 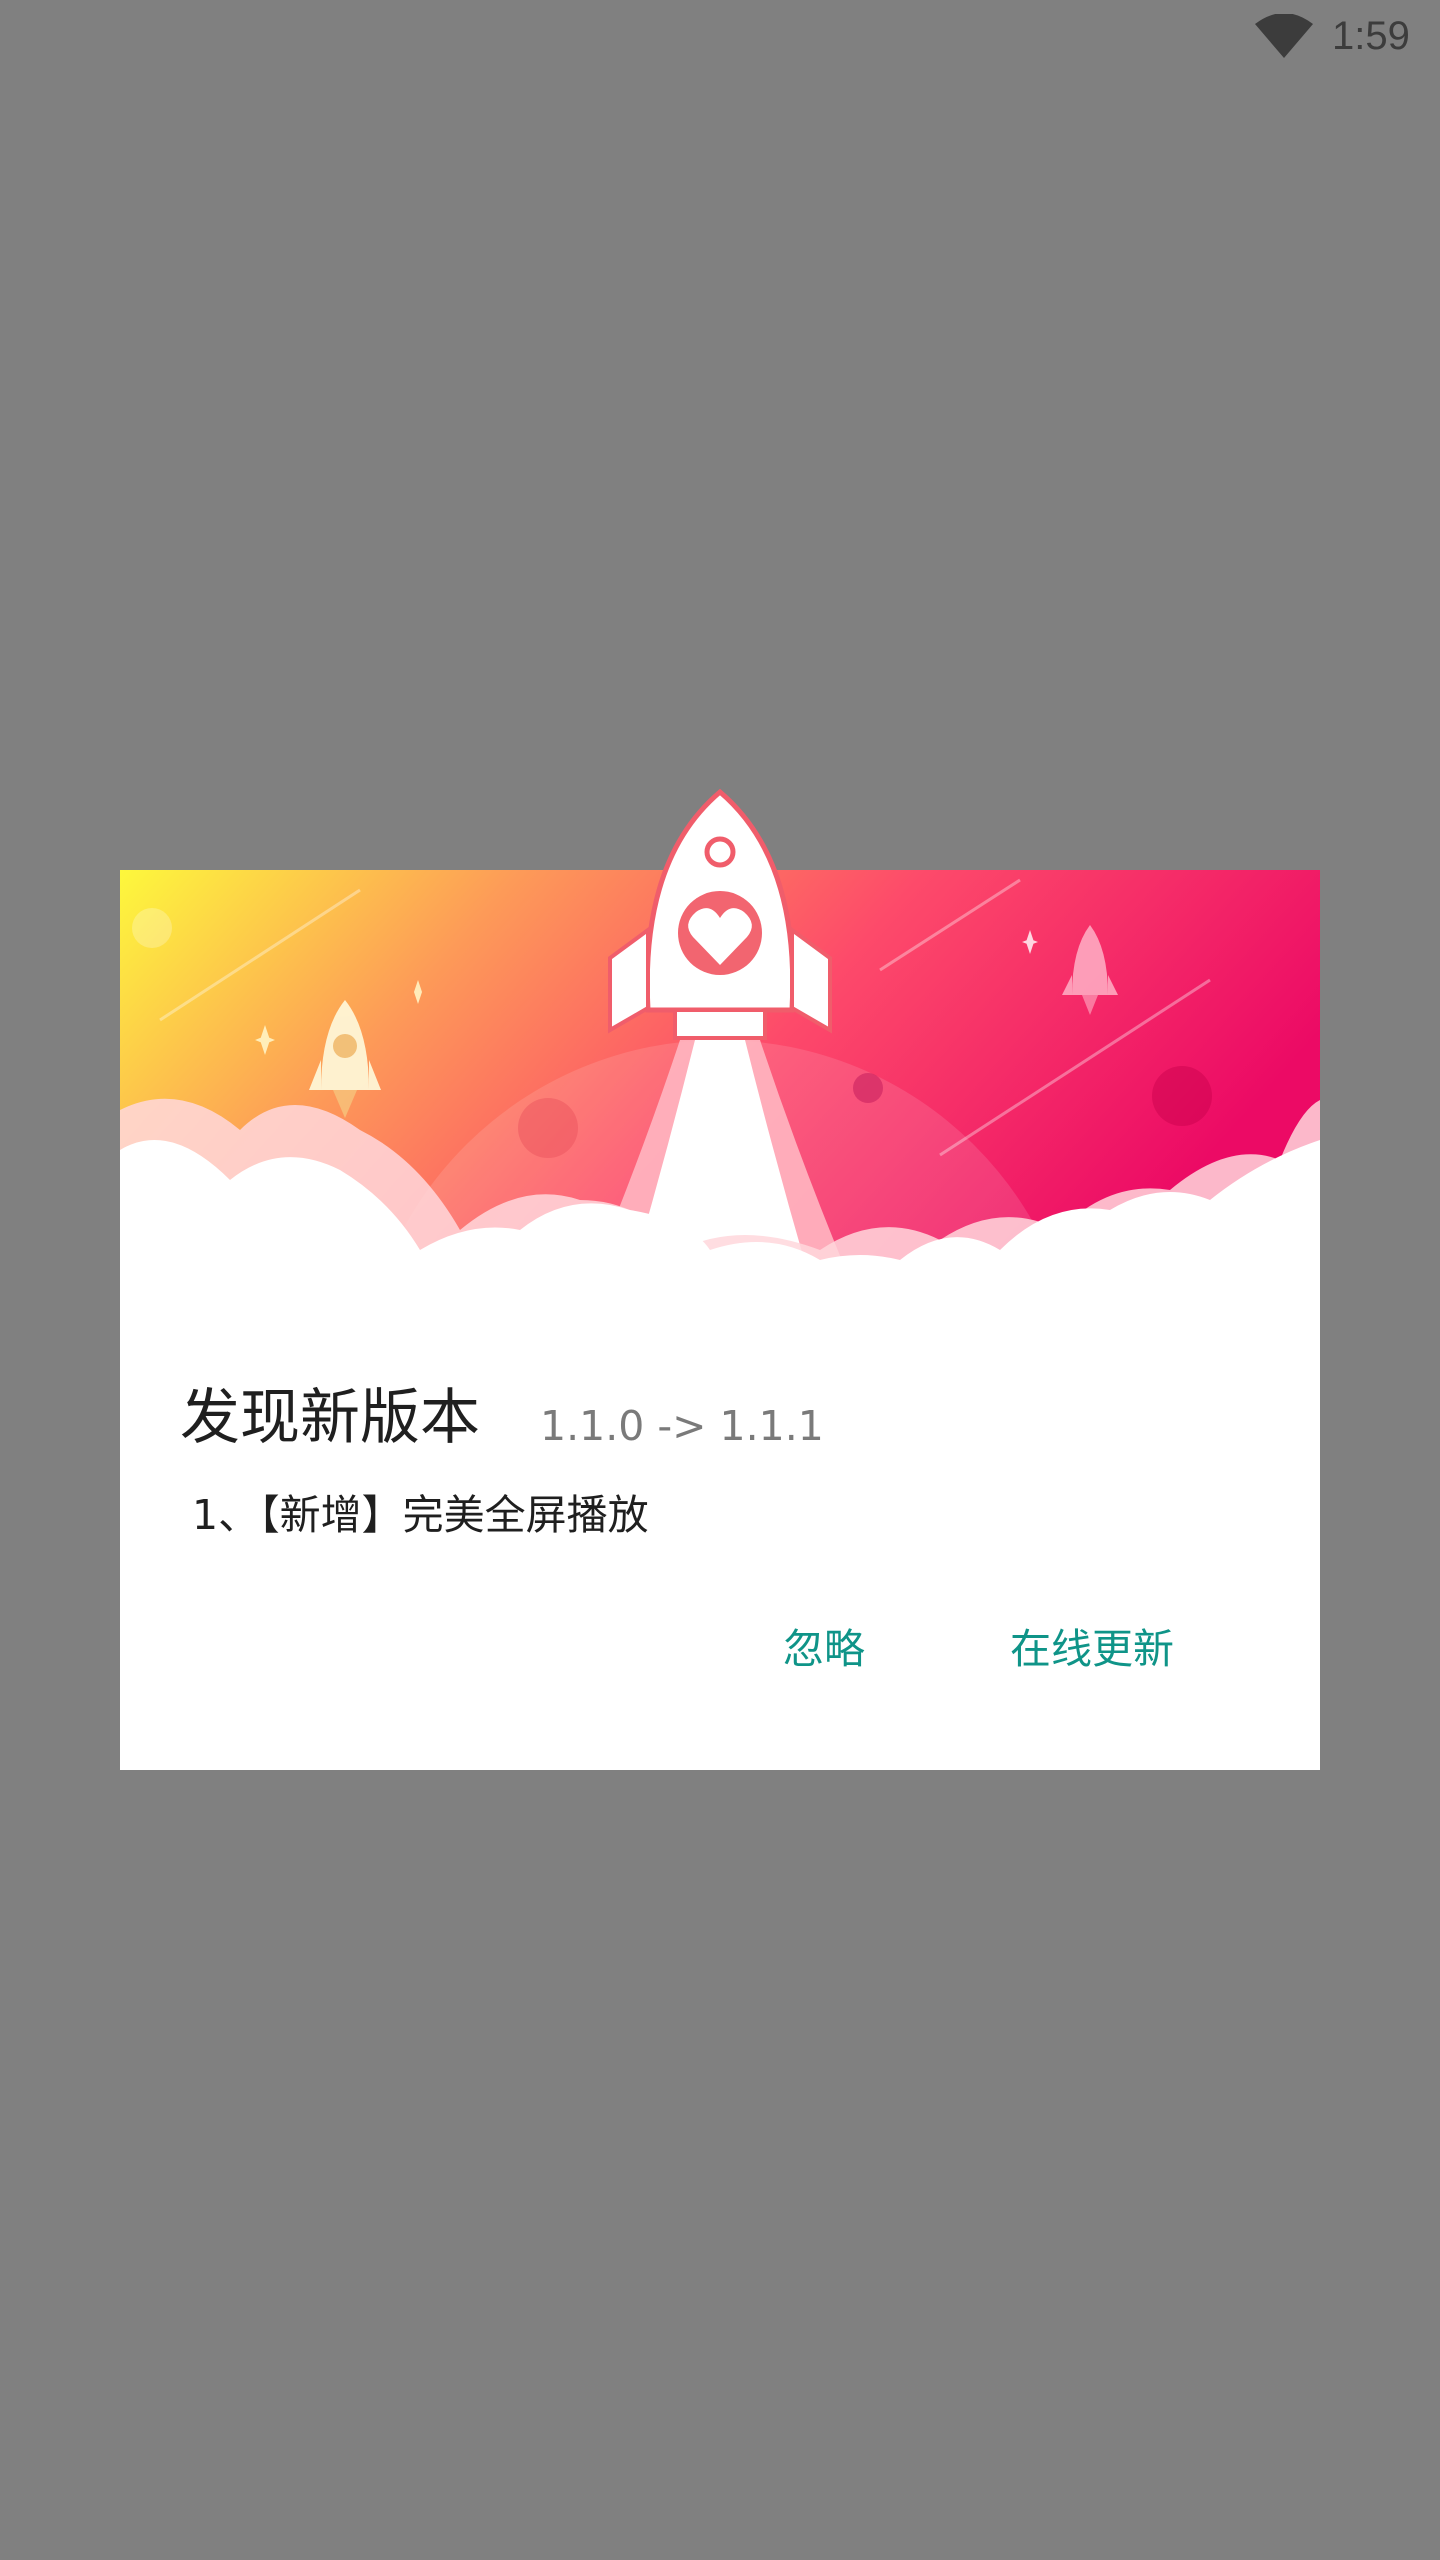 What do you see at coordinates (1284, 36) in the screenshot?
I see `wifi-icon` at bounding box center [1284, 36].